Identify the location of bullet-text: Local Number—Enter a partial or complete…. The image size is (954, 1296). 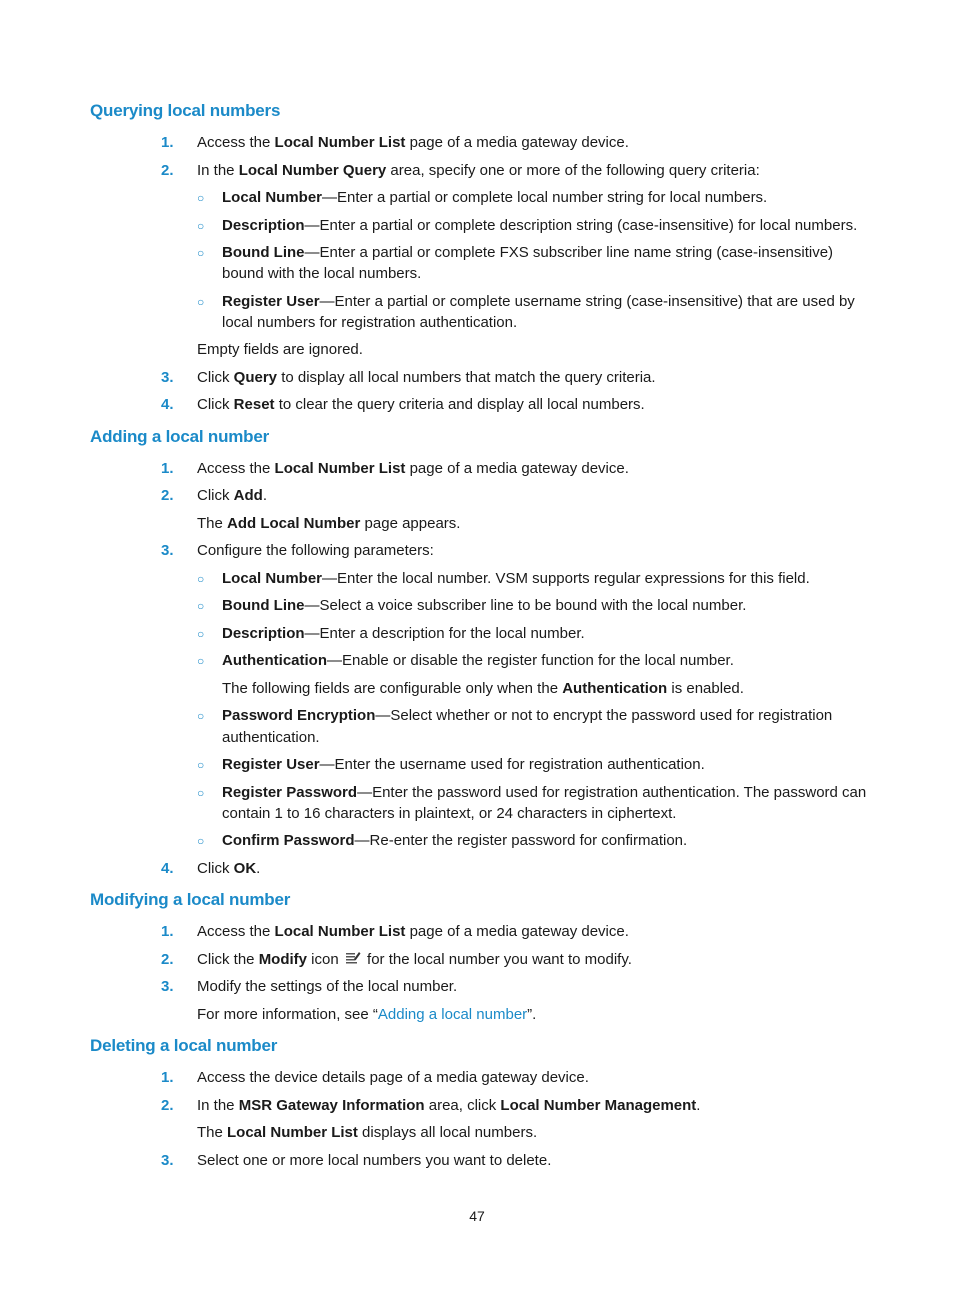
(495, 197).